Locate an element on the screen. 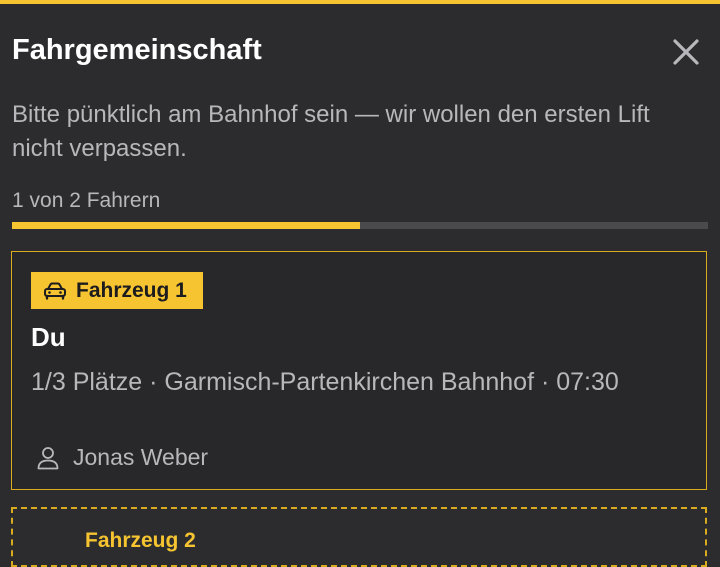  progress-bar-fill is located at coordinates (186, 225).